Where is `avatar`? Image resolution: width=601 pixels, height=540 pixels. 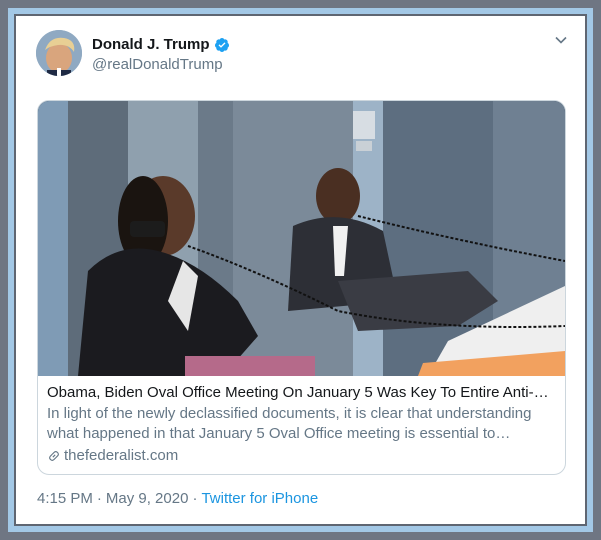 avatar is located at coordinates (59, 53).